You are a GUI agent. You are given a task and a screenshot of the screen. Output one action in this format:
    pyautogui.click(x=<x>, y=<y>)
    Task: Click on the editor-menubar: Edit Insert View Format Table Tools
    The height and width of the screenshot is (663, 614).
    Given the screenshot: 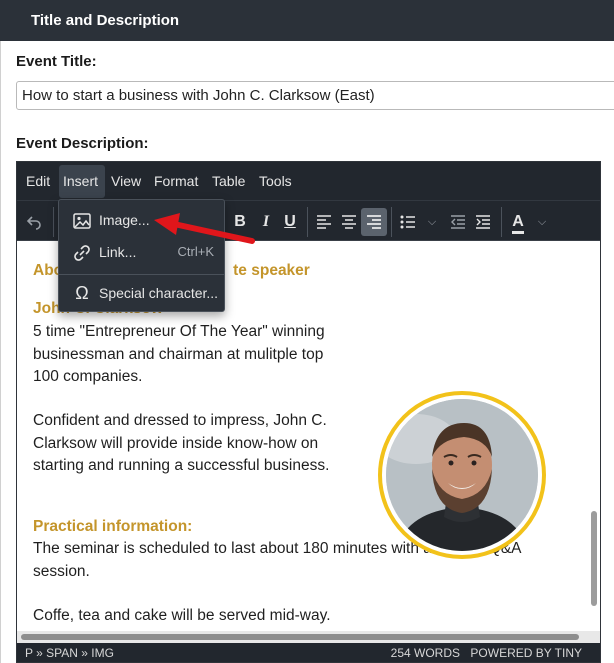 What is the action you would take?
    pyautogui.click(x=308, y=181)
    